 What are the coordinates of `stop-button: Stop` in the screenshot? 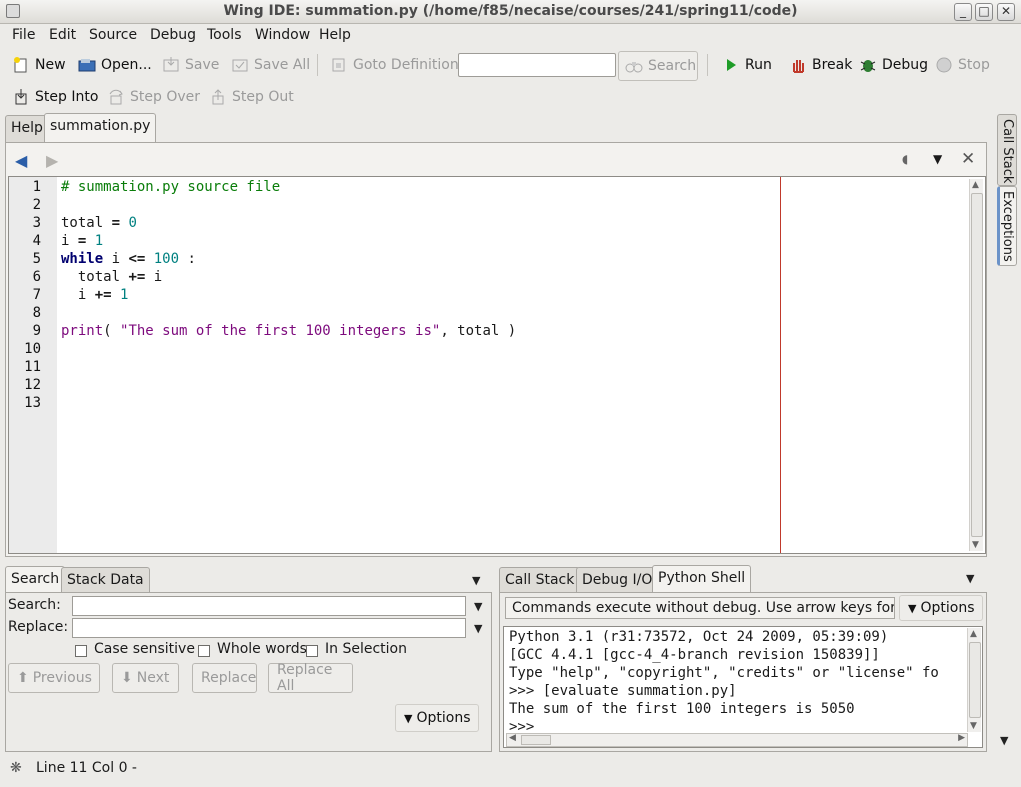 It's located at (962, 65).